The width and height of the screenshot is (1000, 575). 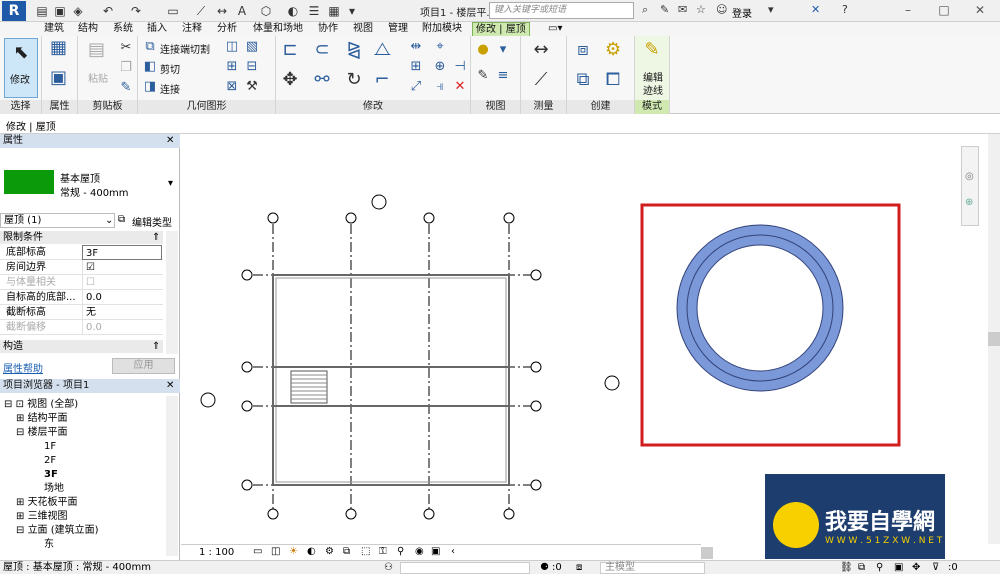 I want to click on tree-3d-views: ⊞ 三维视图, so click(x=42, y=517).